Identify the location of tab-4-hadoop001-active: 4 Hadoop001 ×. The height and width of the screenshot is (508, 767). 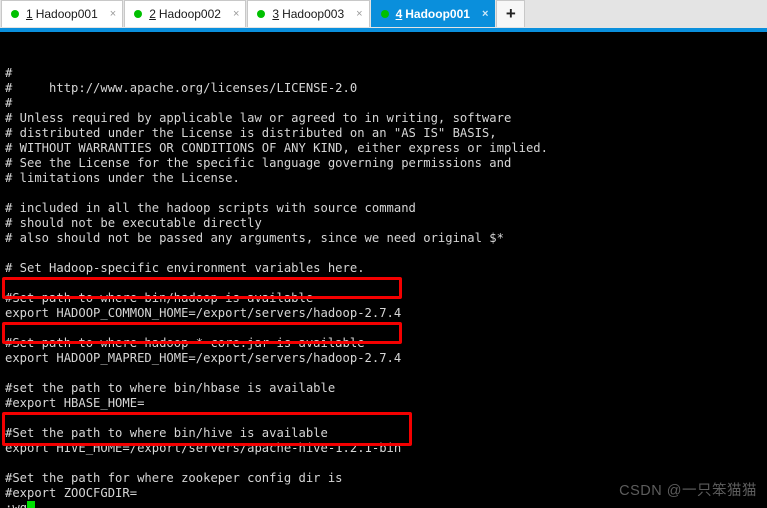
(433, 13).